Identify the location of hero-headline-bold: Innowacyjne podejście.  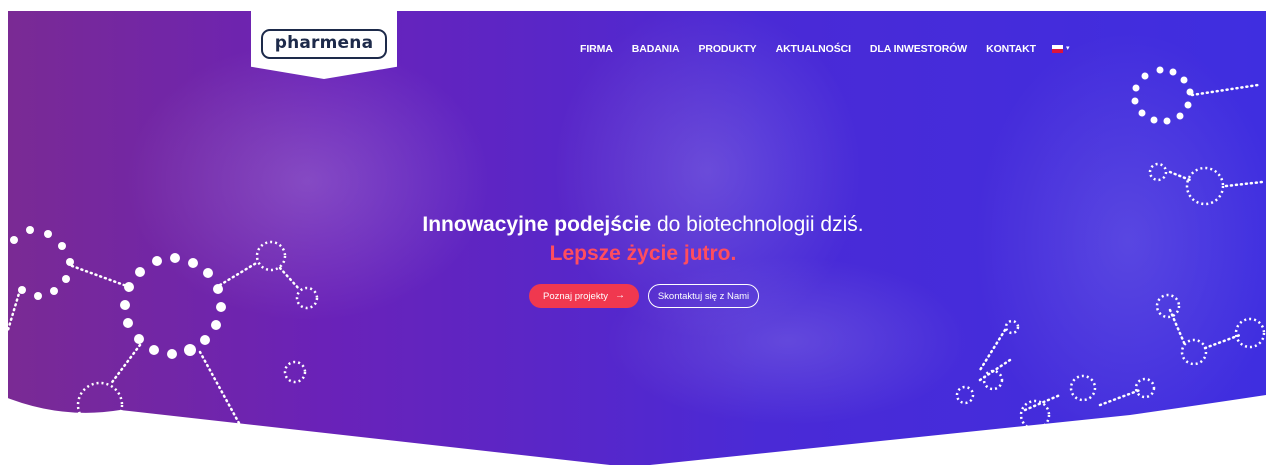
(537, 224).